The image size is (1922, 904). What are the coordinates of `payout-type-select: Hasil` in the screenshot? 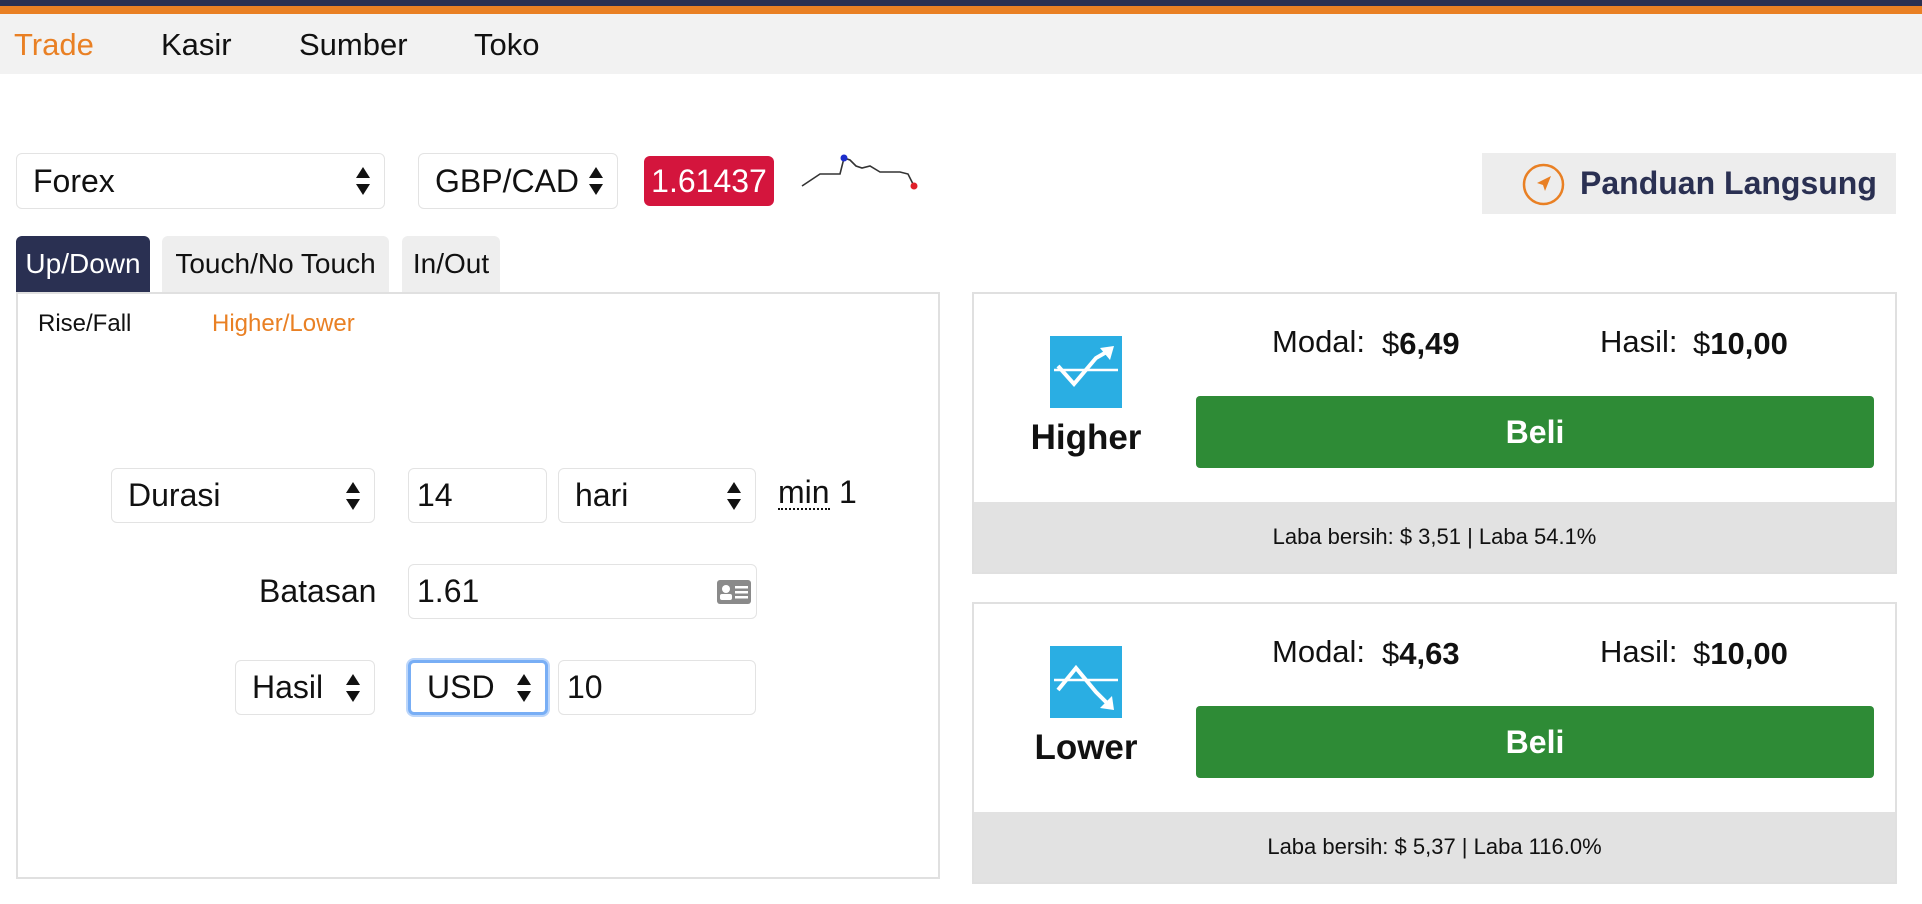 It's located at (305, 687).